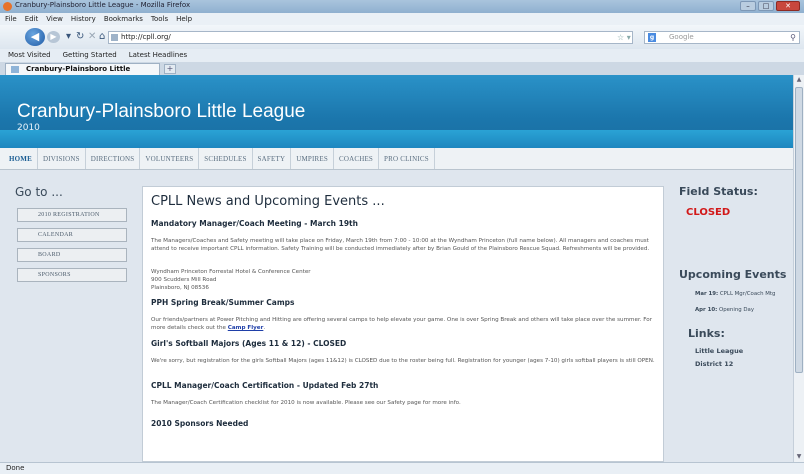 This screenshot has width=804, height=474. Describe the element at coordinates (72, 255) in the screenshot. I see `sidebar-item-board: BOARD` at that location.